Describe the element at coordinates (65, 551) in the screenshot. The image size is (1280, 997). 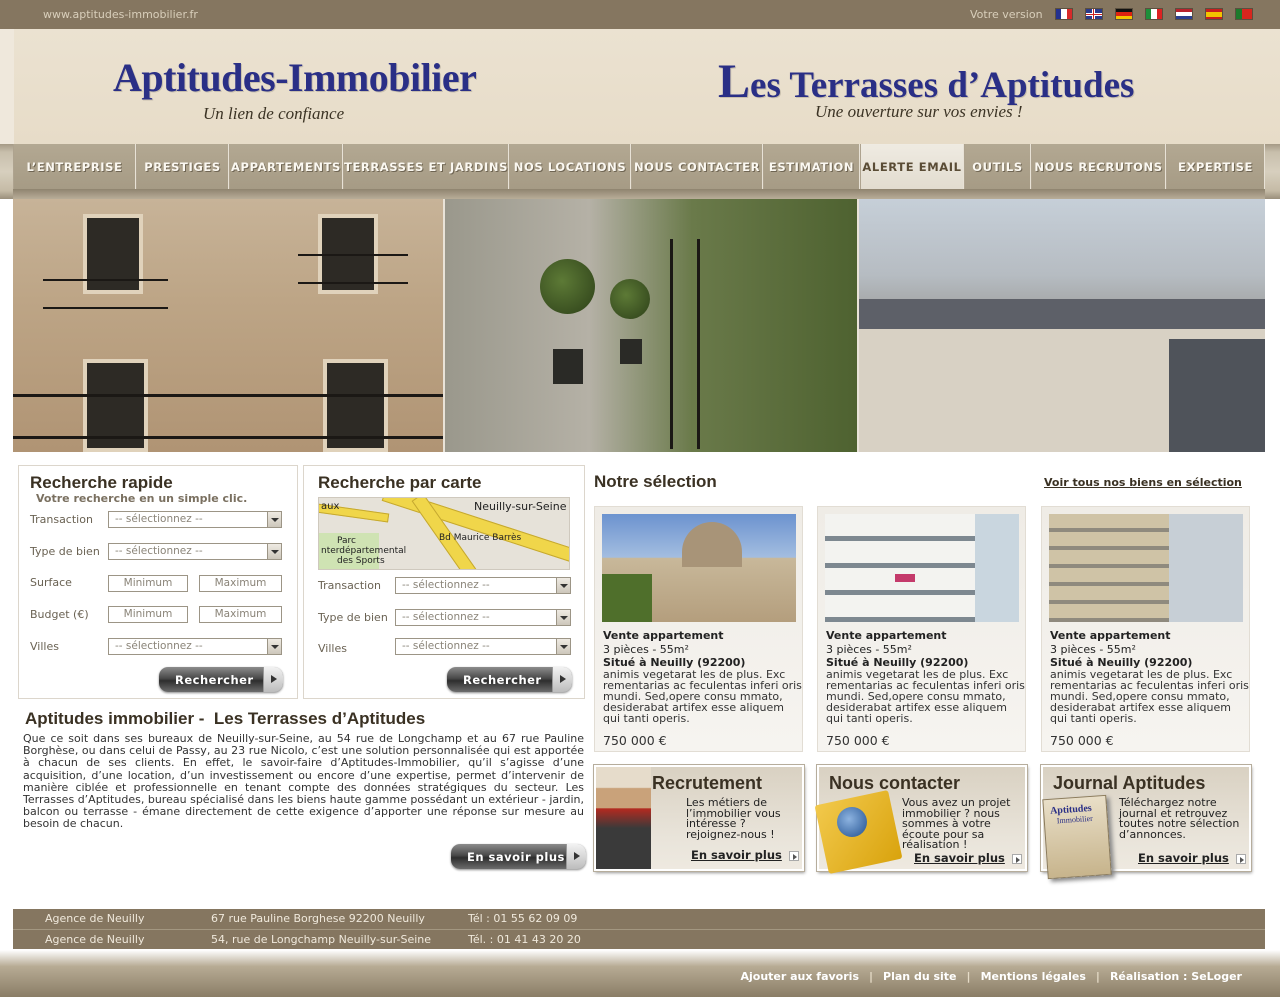
I see `type-label: Type de bien` at that location.